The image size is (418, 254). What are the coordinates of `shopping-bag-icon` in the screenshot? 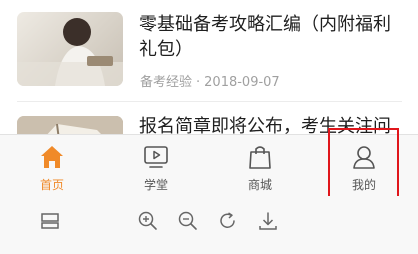 It's located at (260, 157).